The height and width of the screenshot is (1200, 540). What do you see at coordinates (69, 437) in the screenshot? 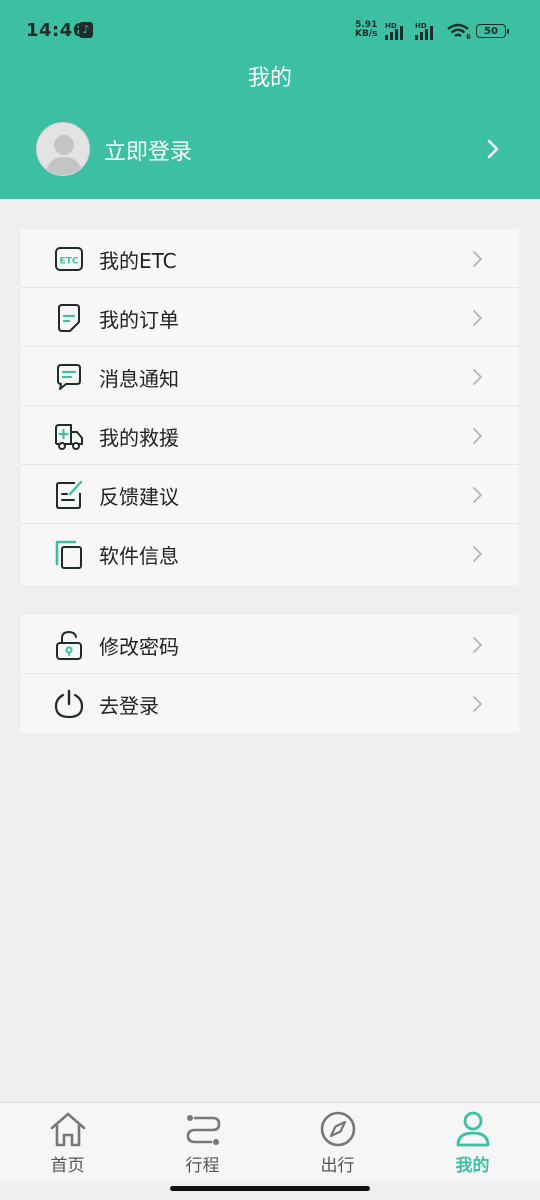
I see `rescue-vehicle-icon` at bounding box center [69, 437].